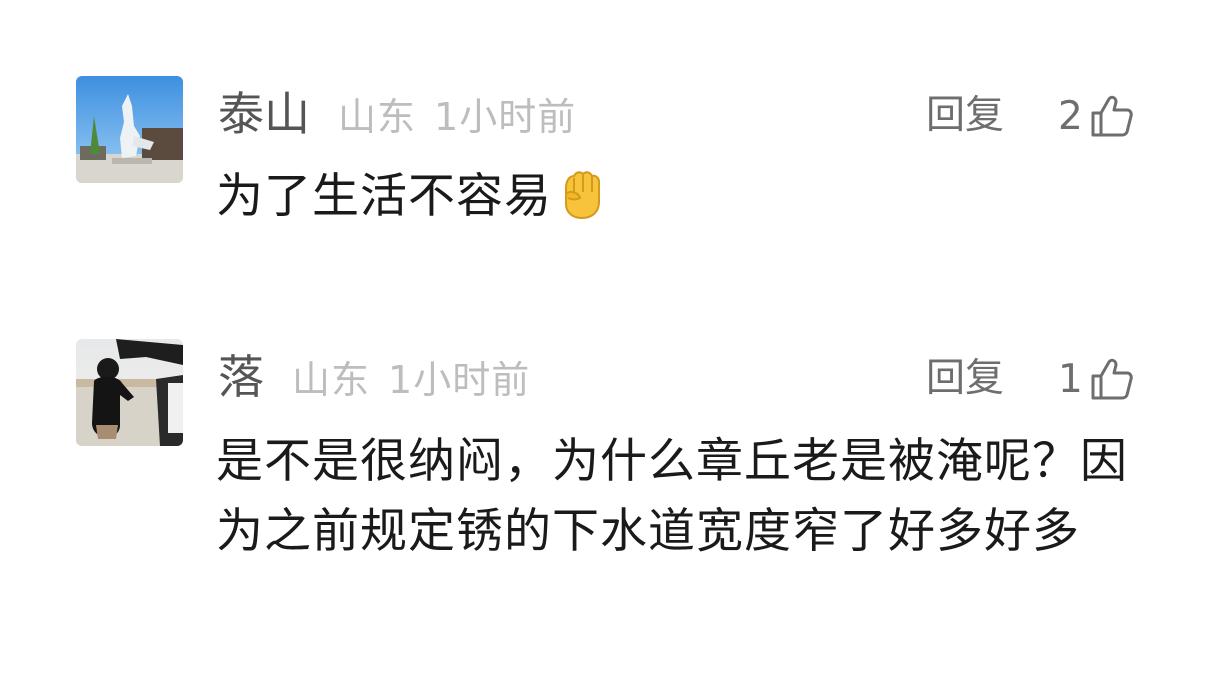 The image size is (1220, 676). Describe the element at coordinates (672, 496) in the screenshot. I see `comment-text: 是不是很纳闷，为什么章丘老是被淹呢？因为之前规定锈的下水道宽度窄了好多好多` at that location.